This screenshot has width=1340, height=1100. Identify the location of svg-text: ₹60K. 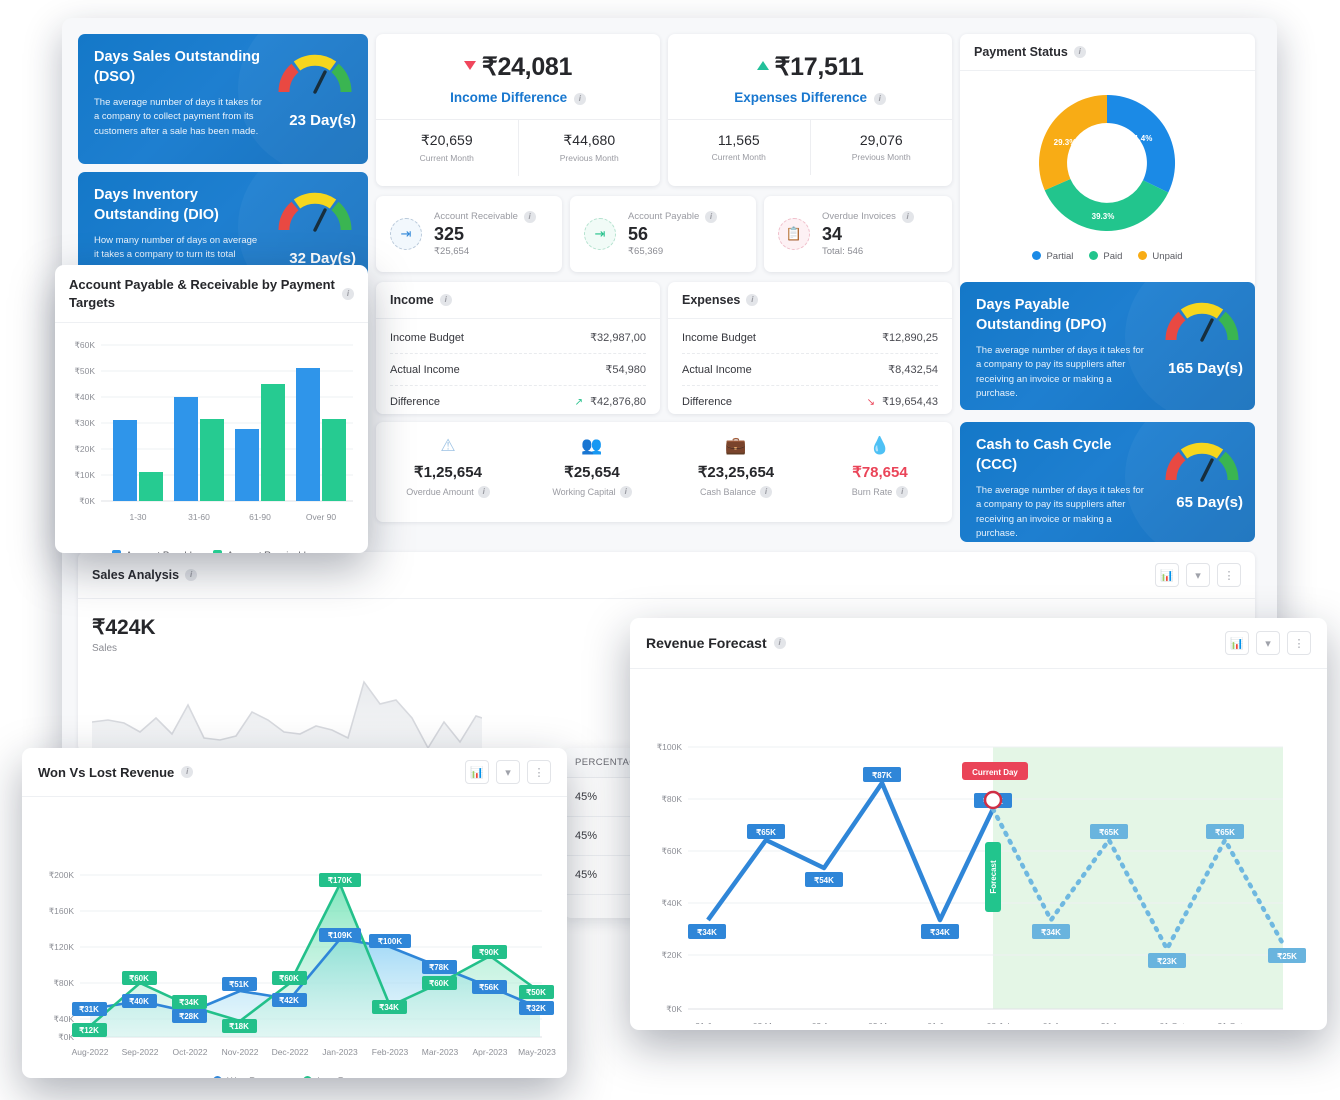
(139, 978).